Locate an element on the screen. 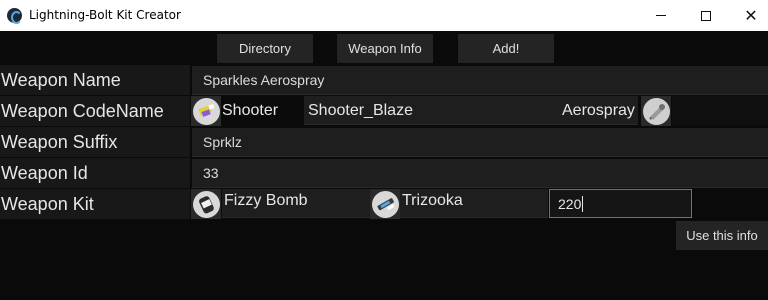  special-weapon-value: Trizooka is located at coordinates (432, 200).